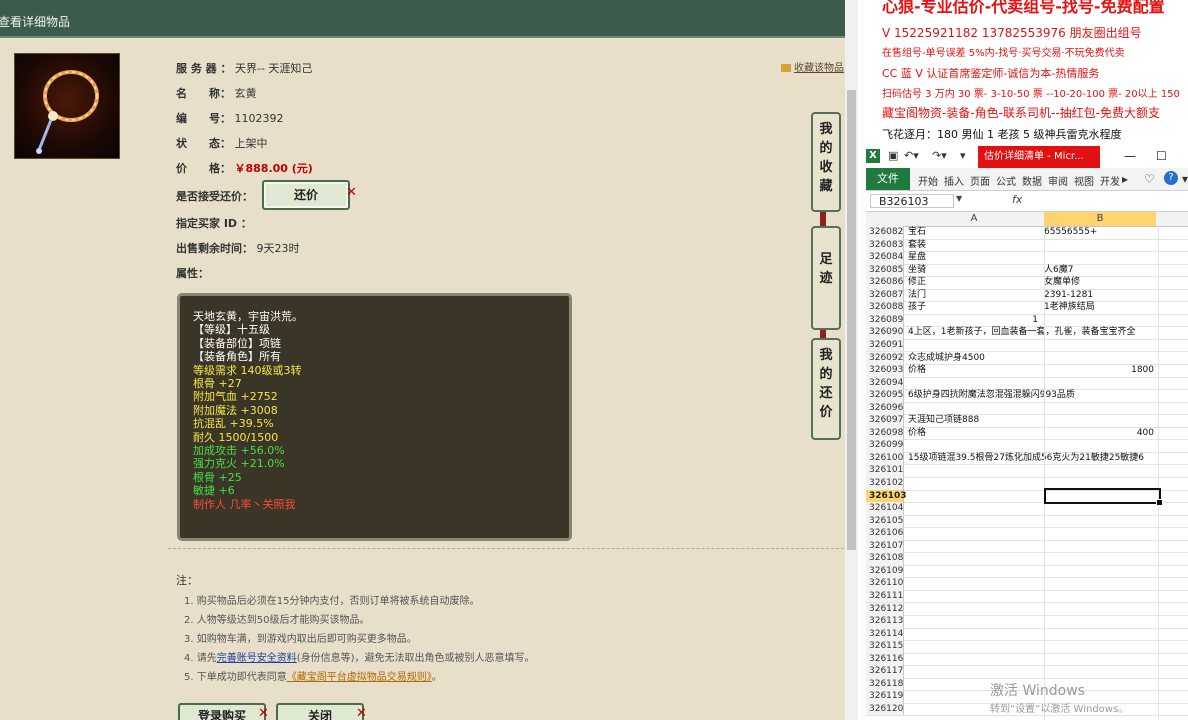 Image resolution: width=1188 pixels, height=720 pixels. Describe the element at coordinates (1027, 433) in the screenshot. I see `table-row: 326098 价格 400` at that location.